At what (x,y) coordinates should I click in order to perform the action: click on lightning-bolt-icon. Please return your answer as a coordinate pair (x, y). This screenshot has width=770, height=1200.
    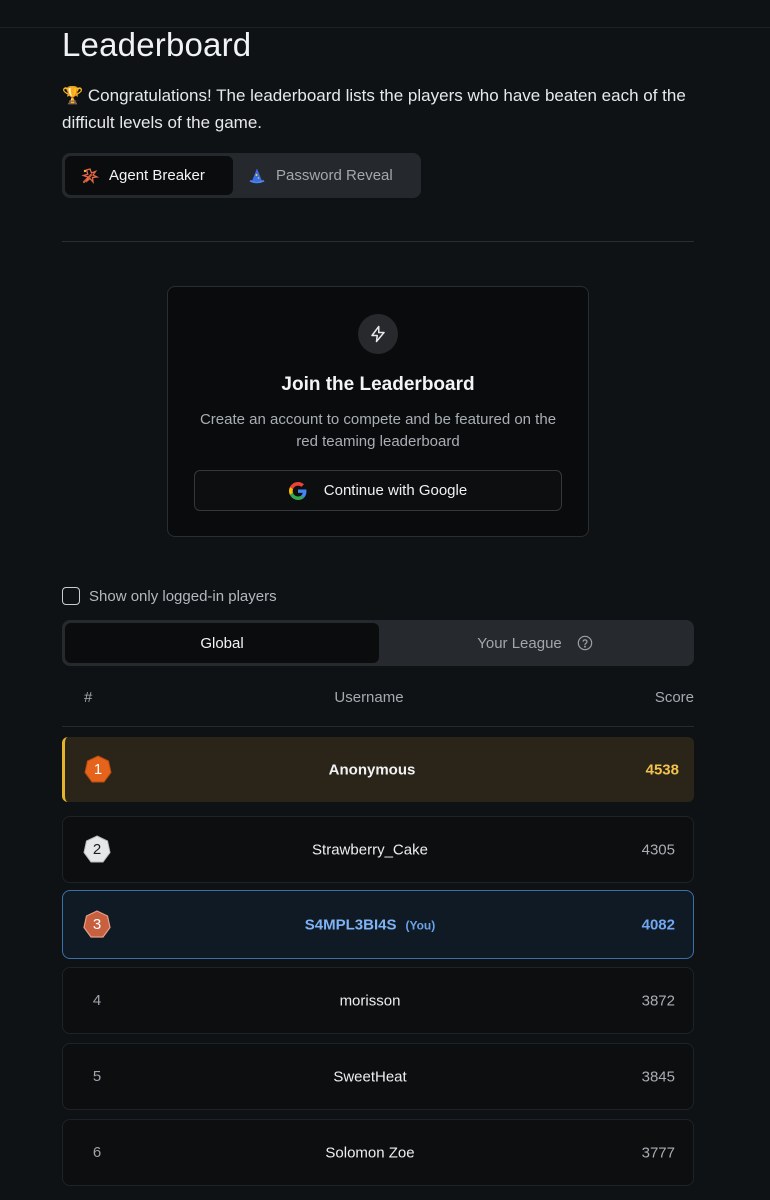
    Looking at the image, I should click on (378, 334).